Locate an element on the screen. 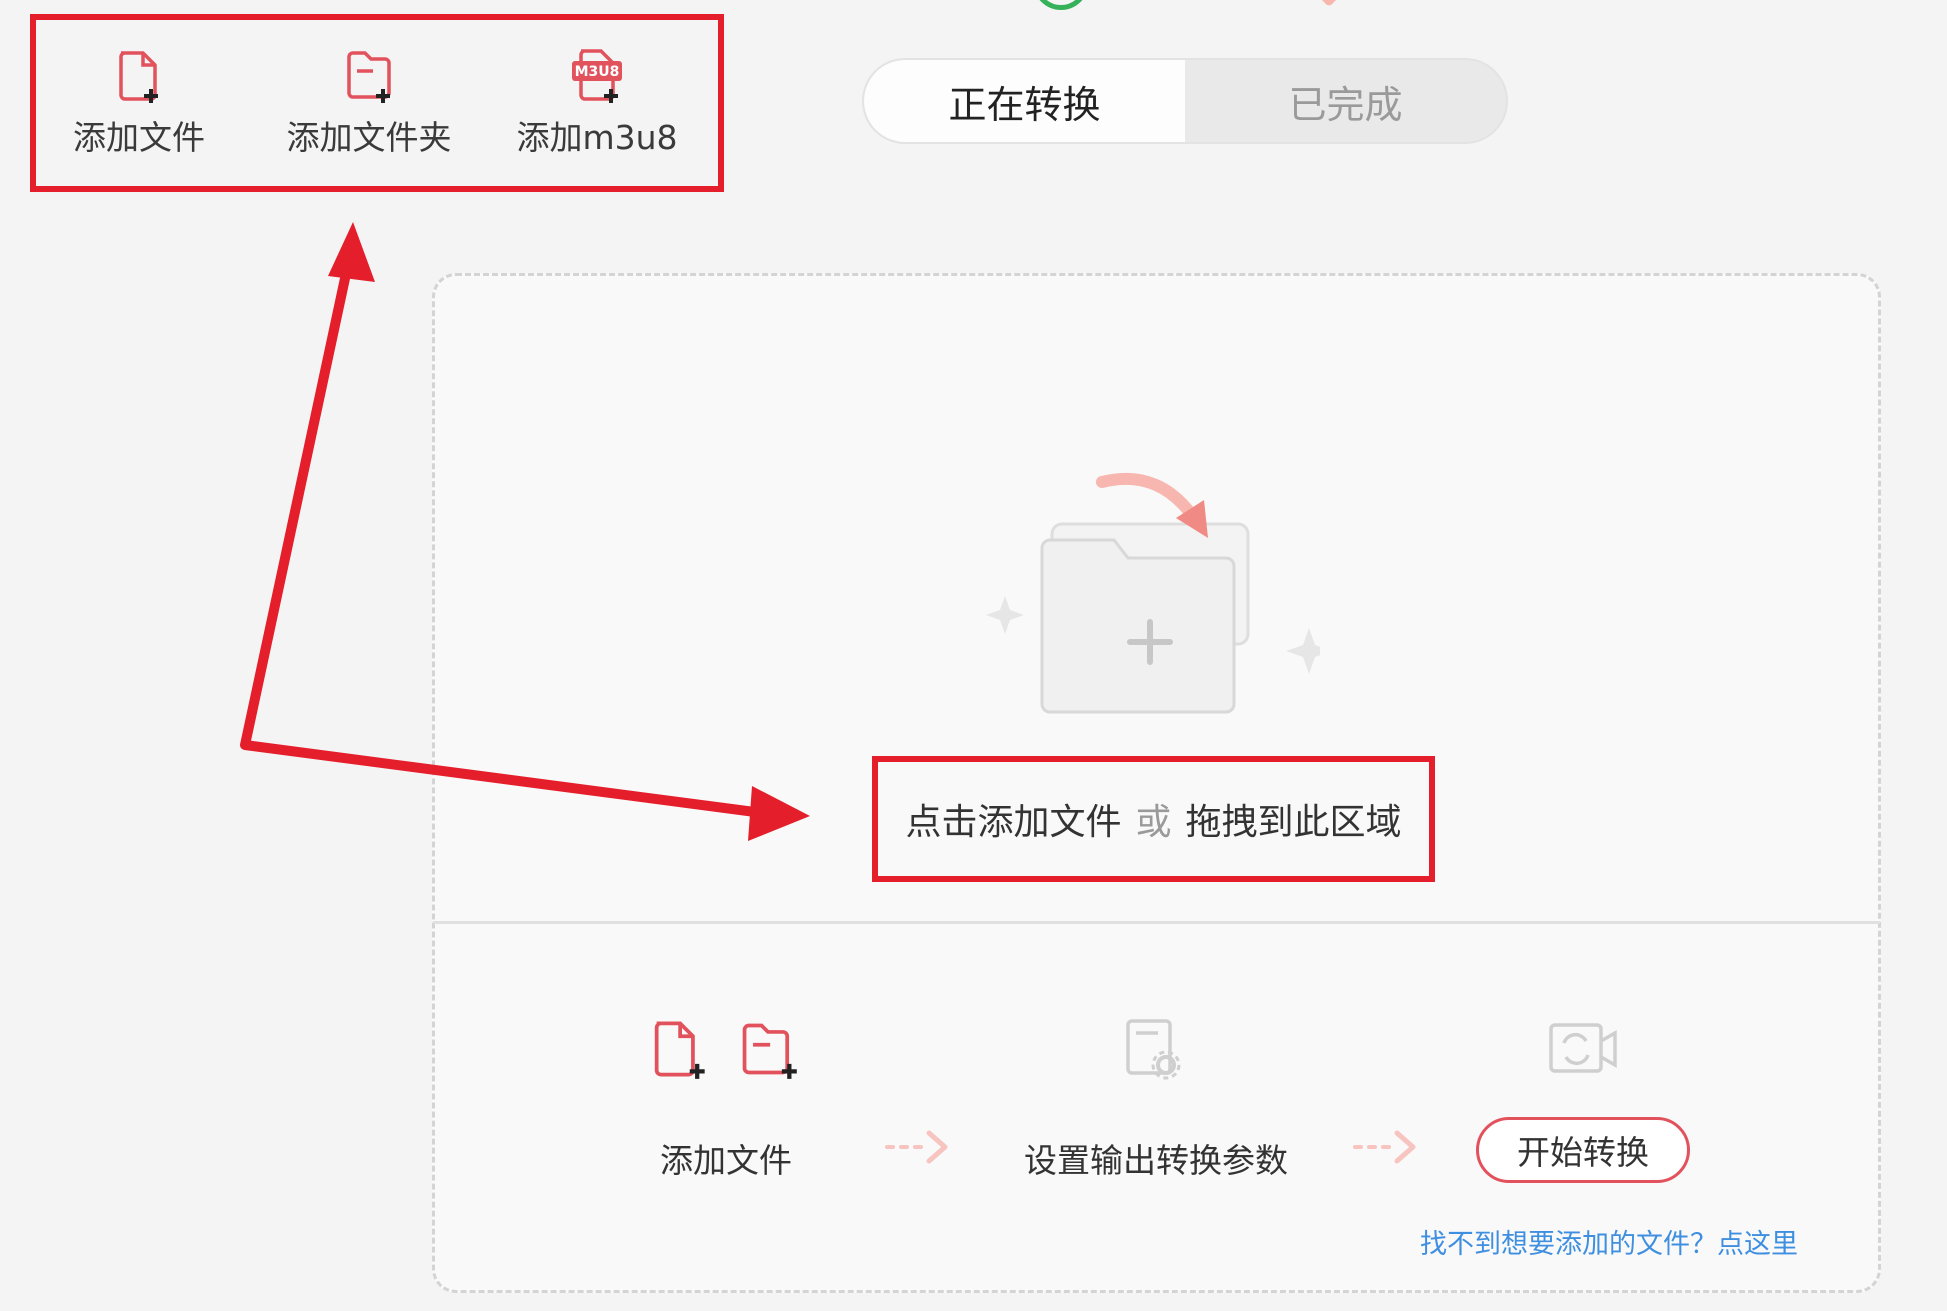  folder-drop-illustration is located at coordinates (1145, 590).